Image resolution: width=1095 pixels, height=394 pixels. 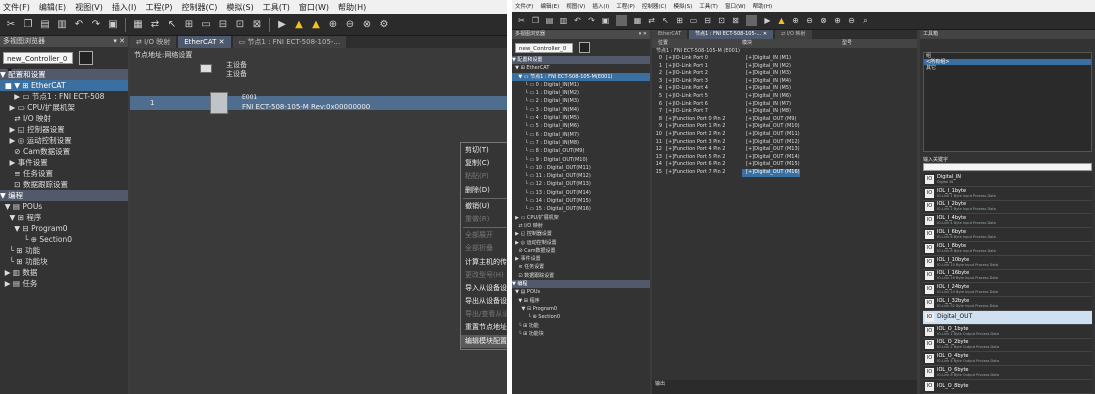 I want to click on tree-item: ⇄ I/O 映射, so click(x=64, y=118).